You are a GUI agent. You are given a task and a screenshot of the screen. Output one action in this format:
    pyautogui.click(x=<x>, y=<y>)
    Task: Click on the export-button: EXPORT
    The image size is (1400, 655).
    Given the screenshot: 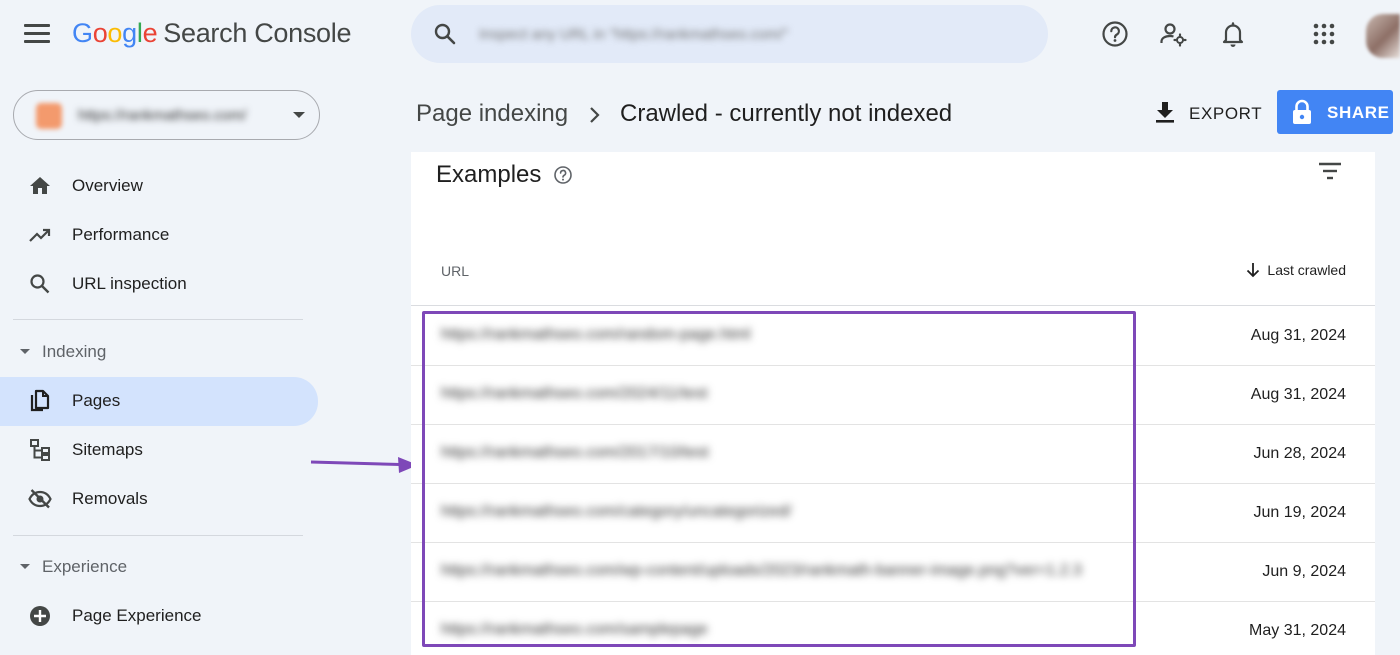 What is the action you would take?
    pyautogui.click(x=1206, y=113)
    